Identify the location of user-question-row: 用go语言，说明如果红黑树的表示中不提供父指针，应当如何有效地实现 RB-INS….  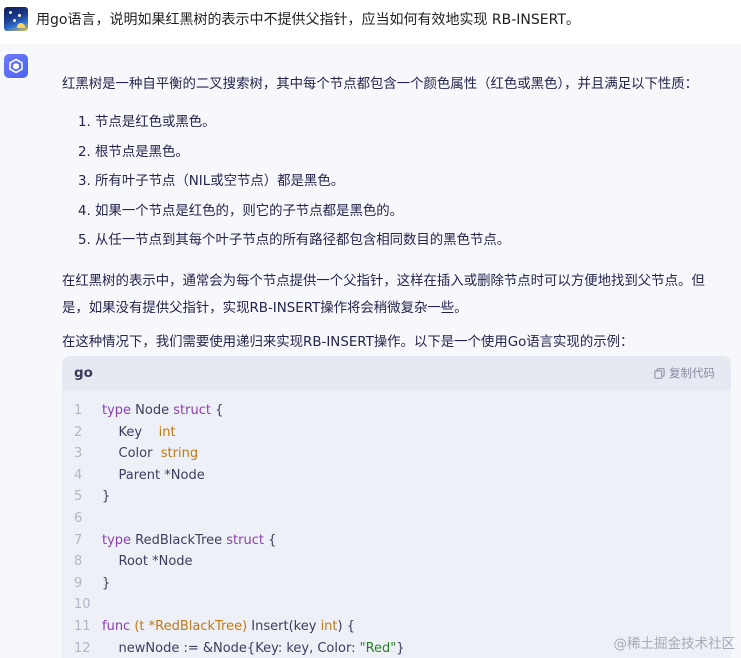
(370, 22).